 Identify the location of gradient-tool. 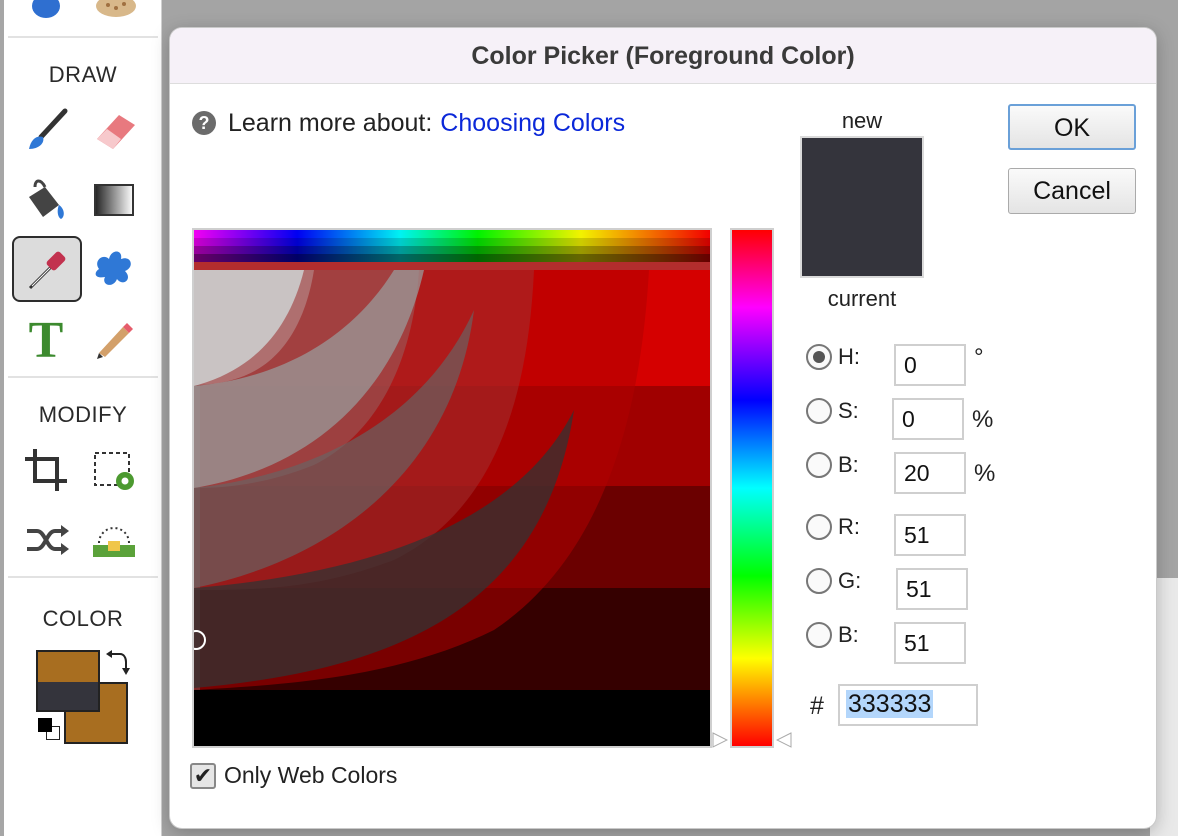
(114, 200).